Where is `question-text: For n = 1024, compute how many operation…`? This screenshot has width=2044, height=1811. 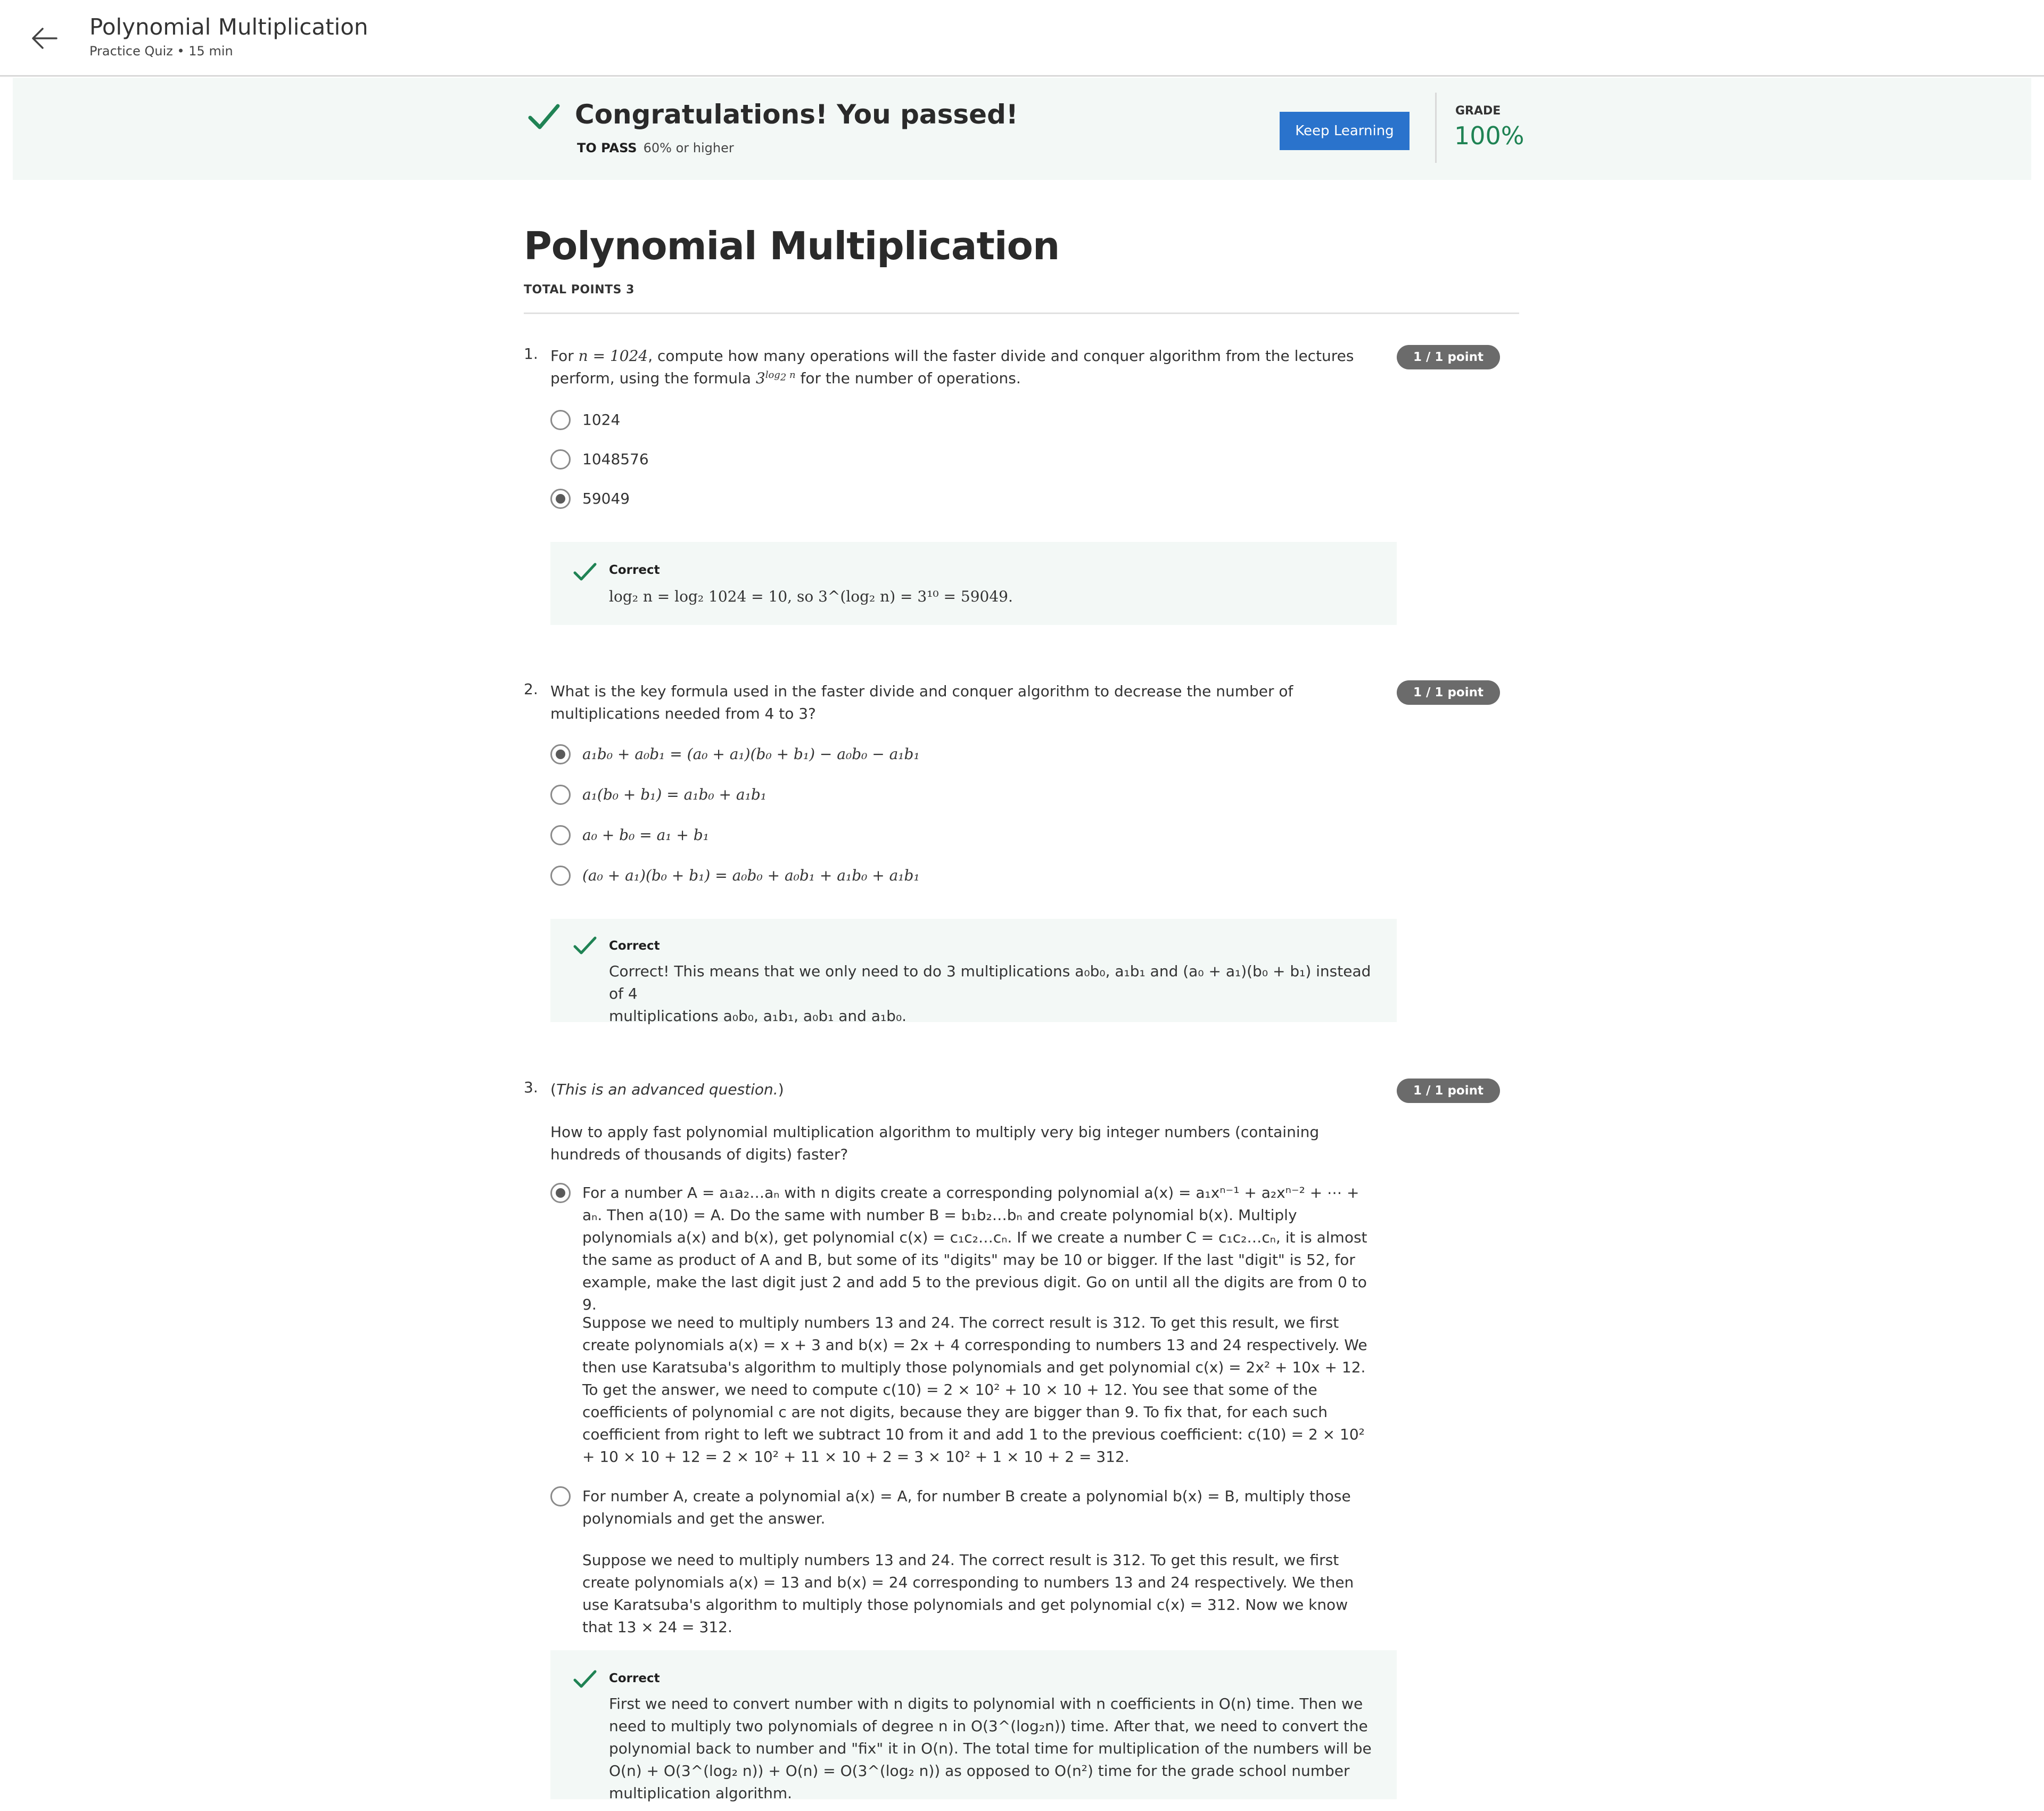
question-text: For n = 1024, compute how many operation… is located at coordinates (952, 367).